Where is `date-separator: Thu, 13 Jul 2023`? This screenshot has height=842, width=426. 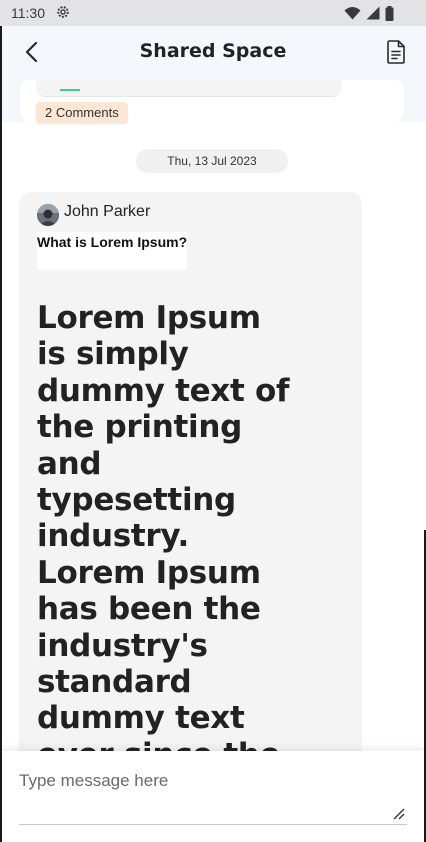 date-separator: Thu, 13 Jul 2023 is located at coordinates (212, 161).